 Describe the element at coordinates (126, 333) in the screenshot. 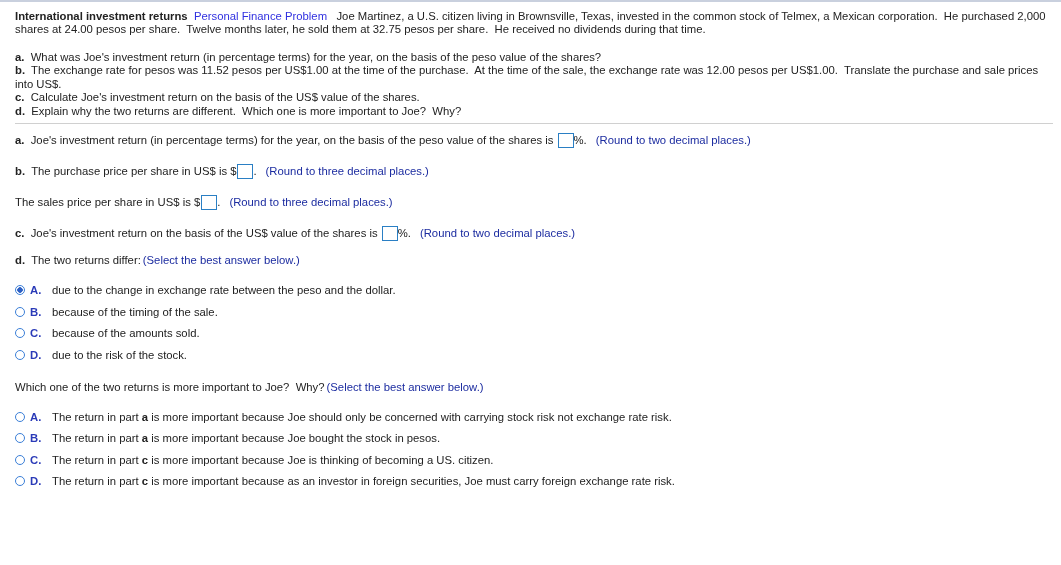

I see `option-text: because of the amounts sold.` at that location.